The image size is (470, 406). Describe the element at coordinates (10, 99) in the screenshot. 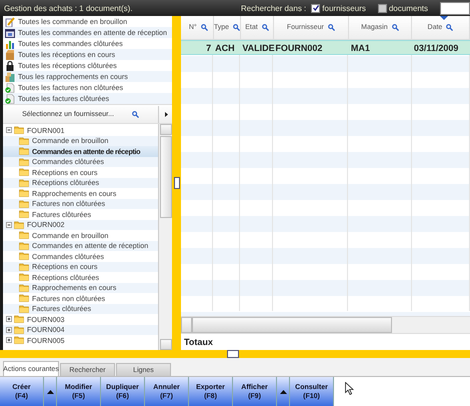

I see `document-check-icon` at that location.